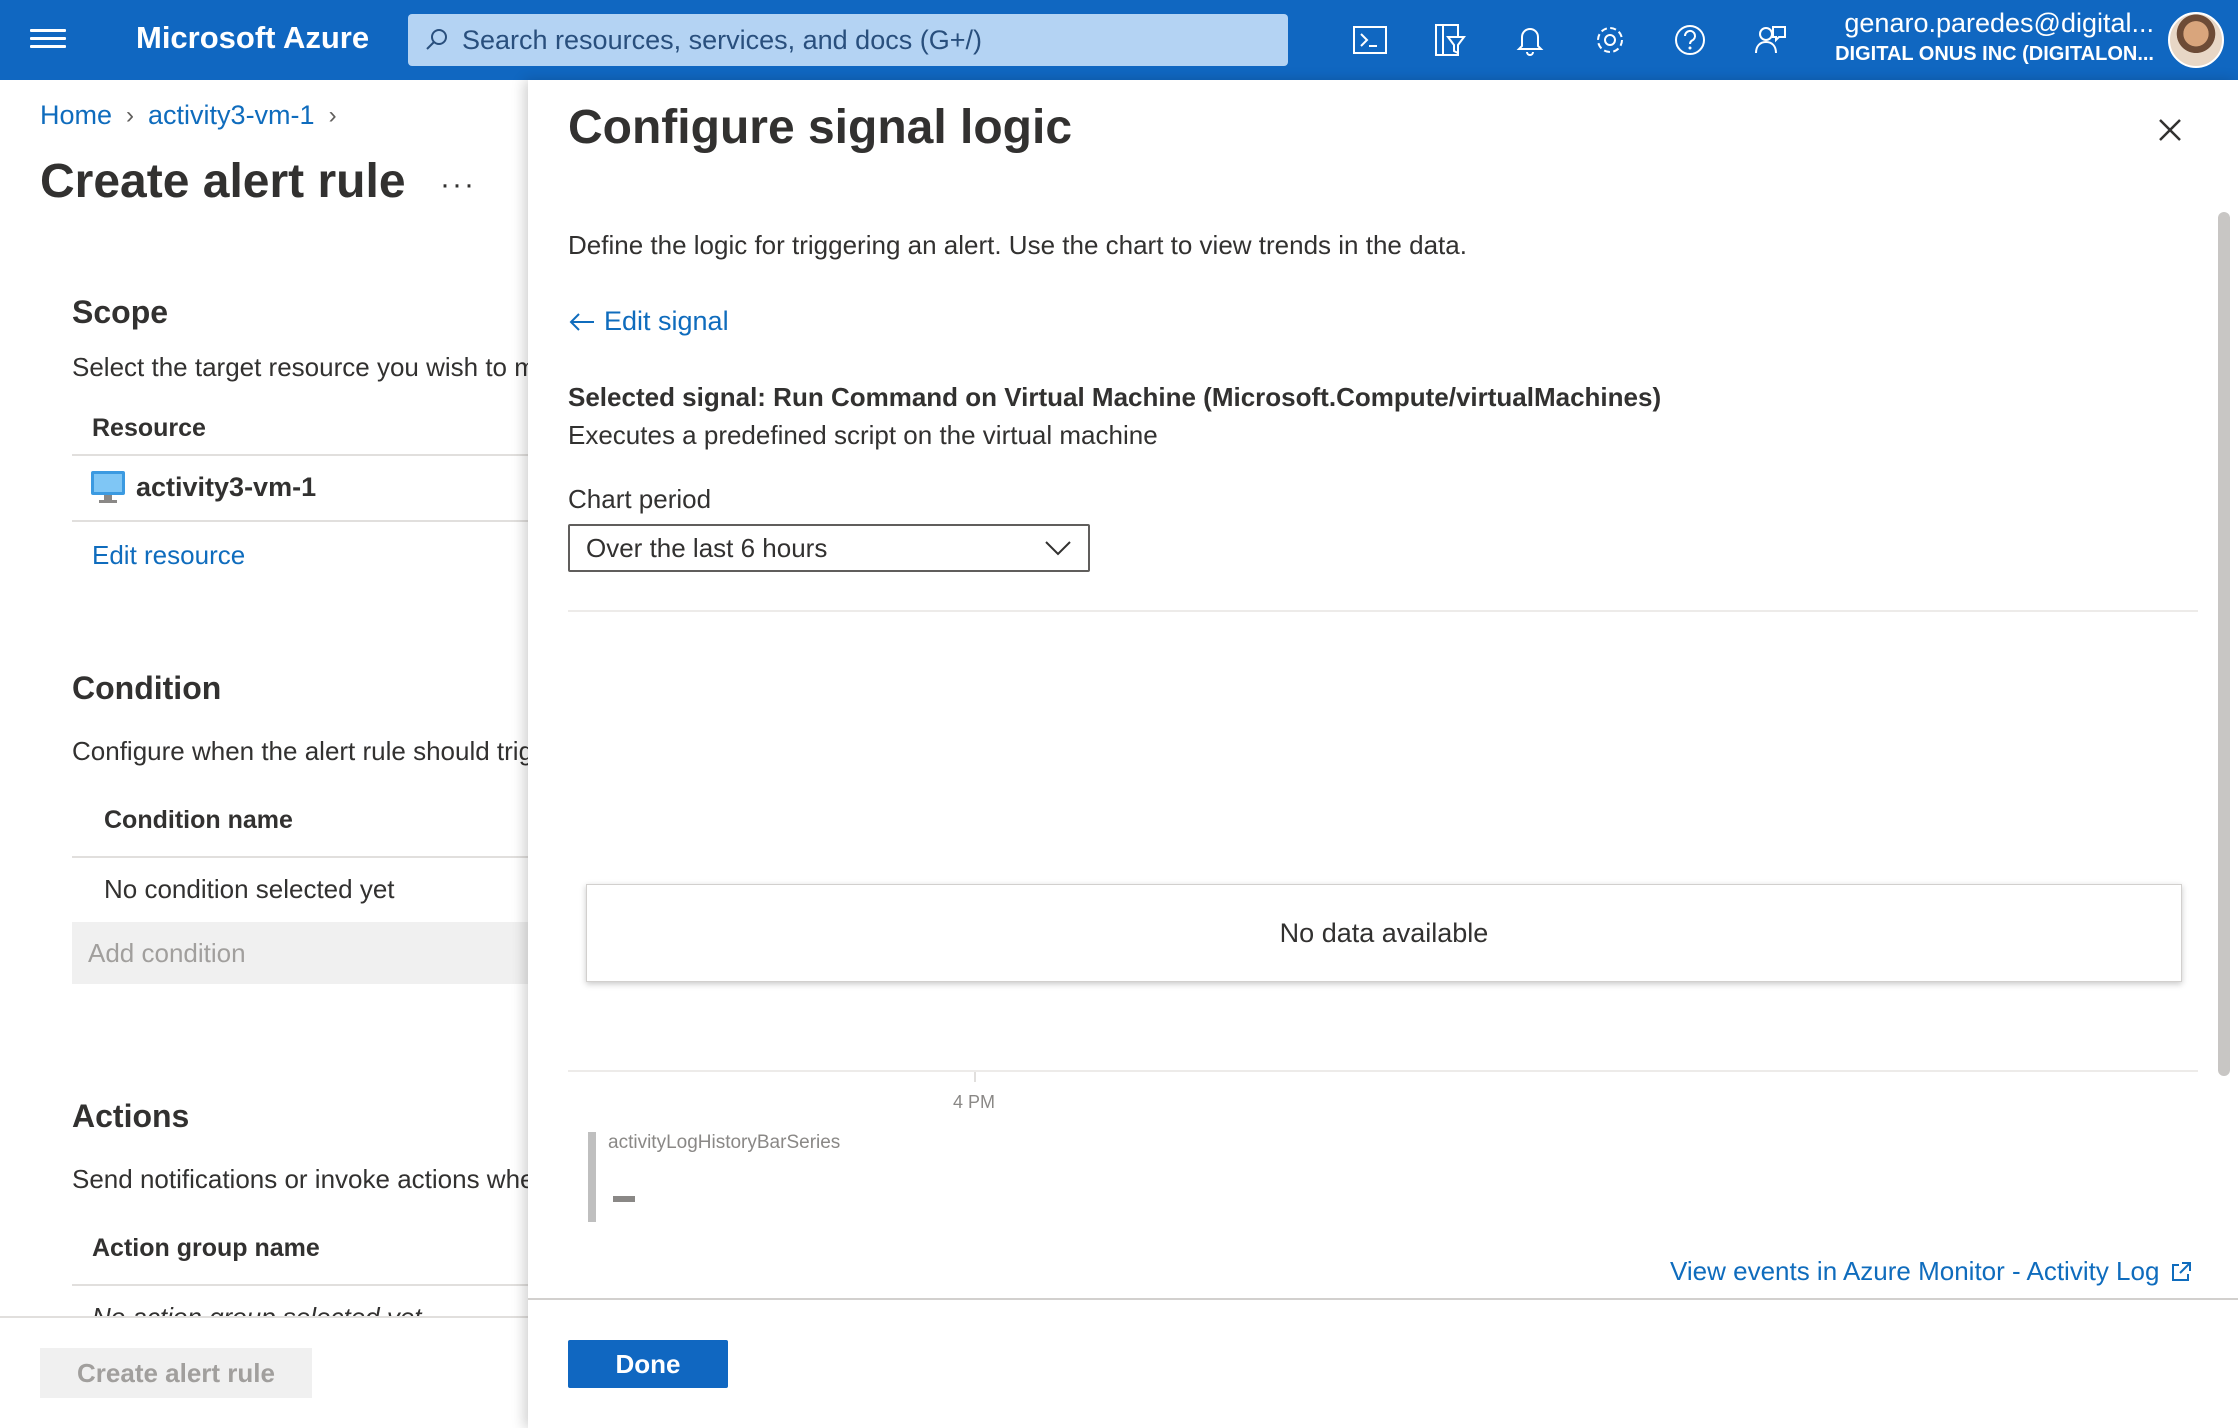  I want to click on feedback-icon, so click(1770, 40).